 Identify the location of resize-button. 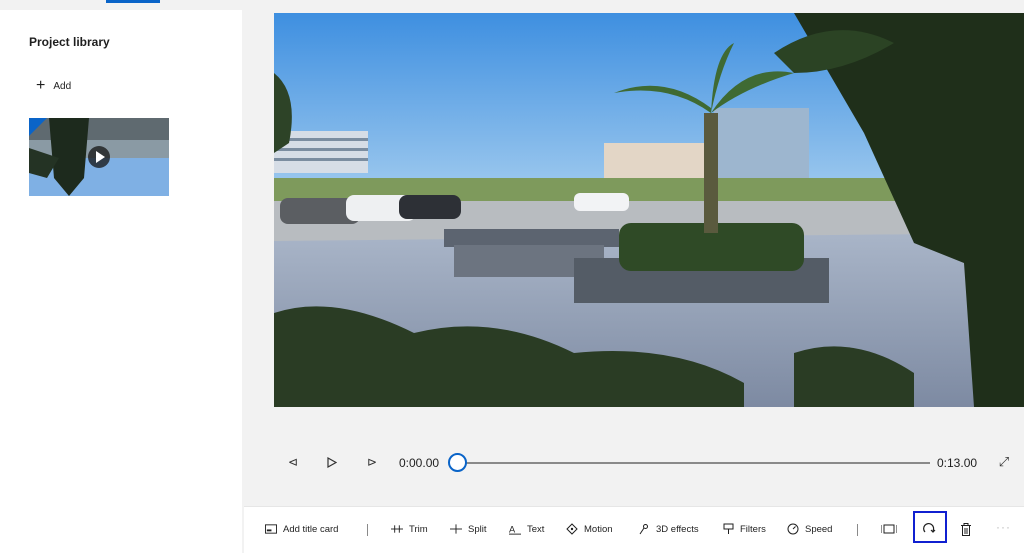
(889, 529).